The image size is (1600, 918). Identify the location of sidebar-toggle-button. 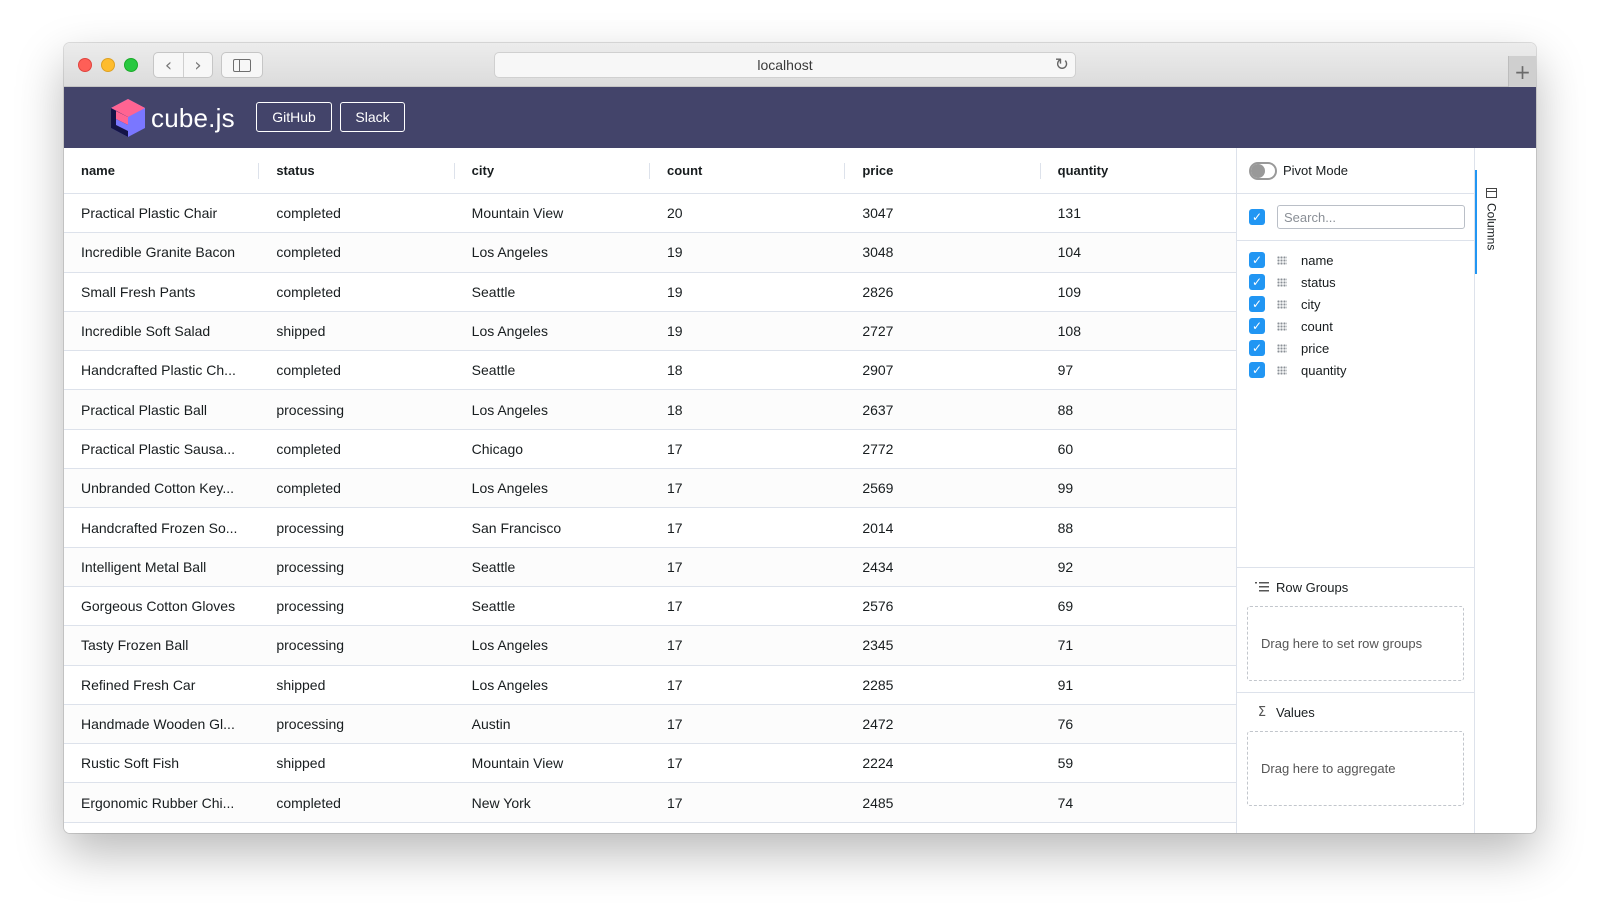
(242, 65).